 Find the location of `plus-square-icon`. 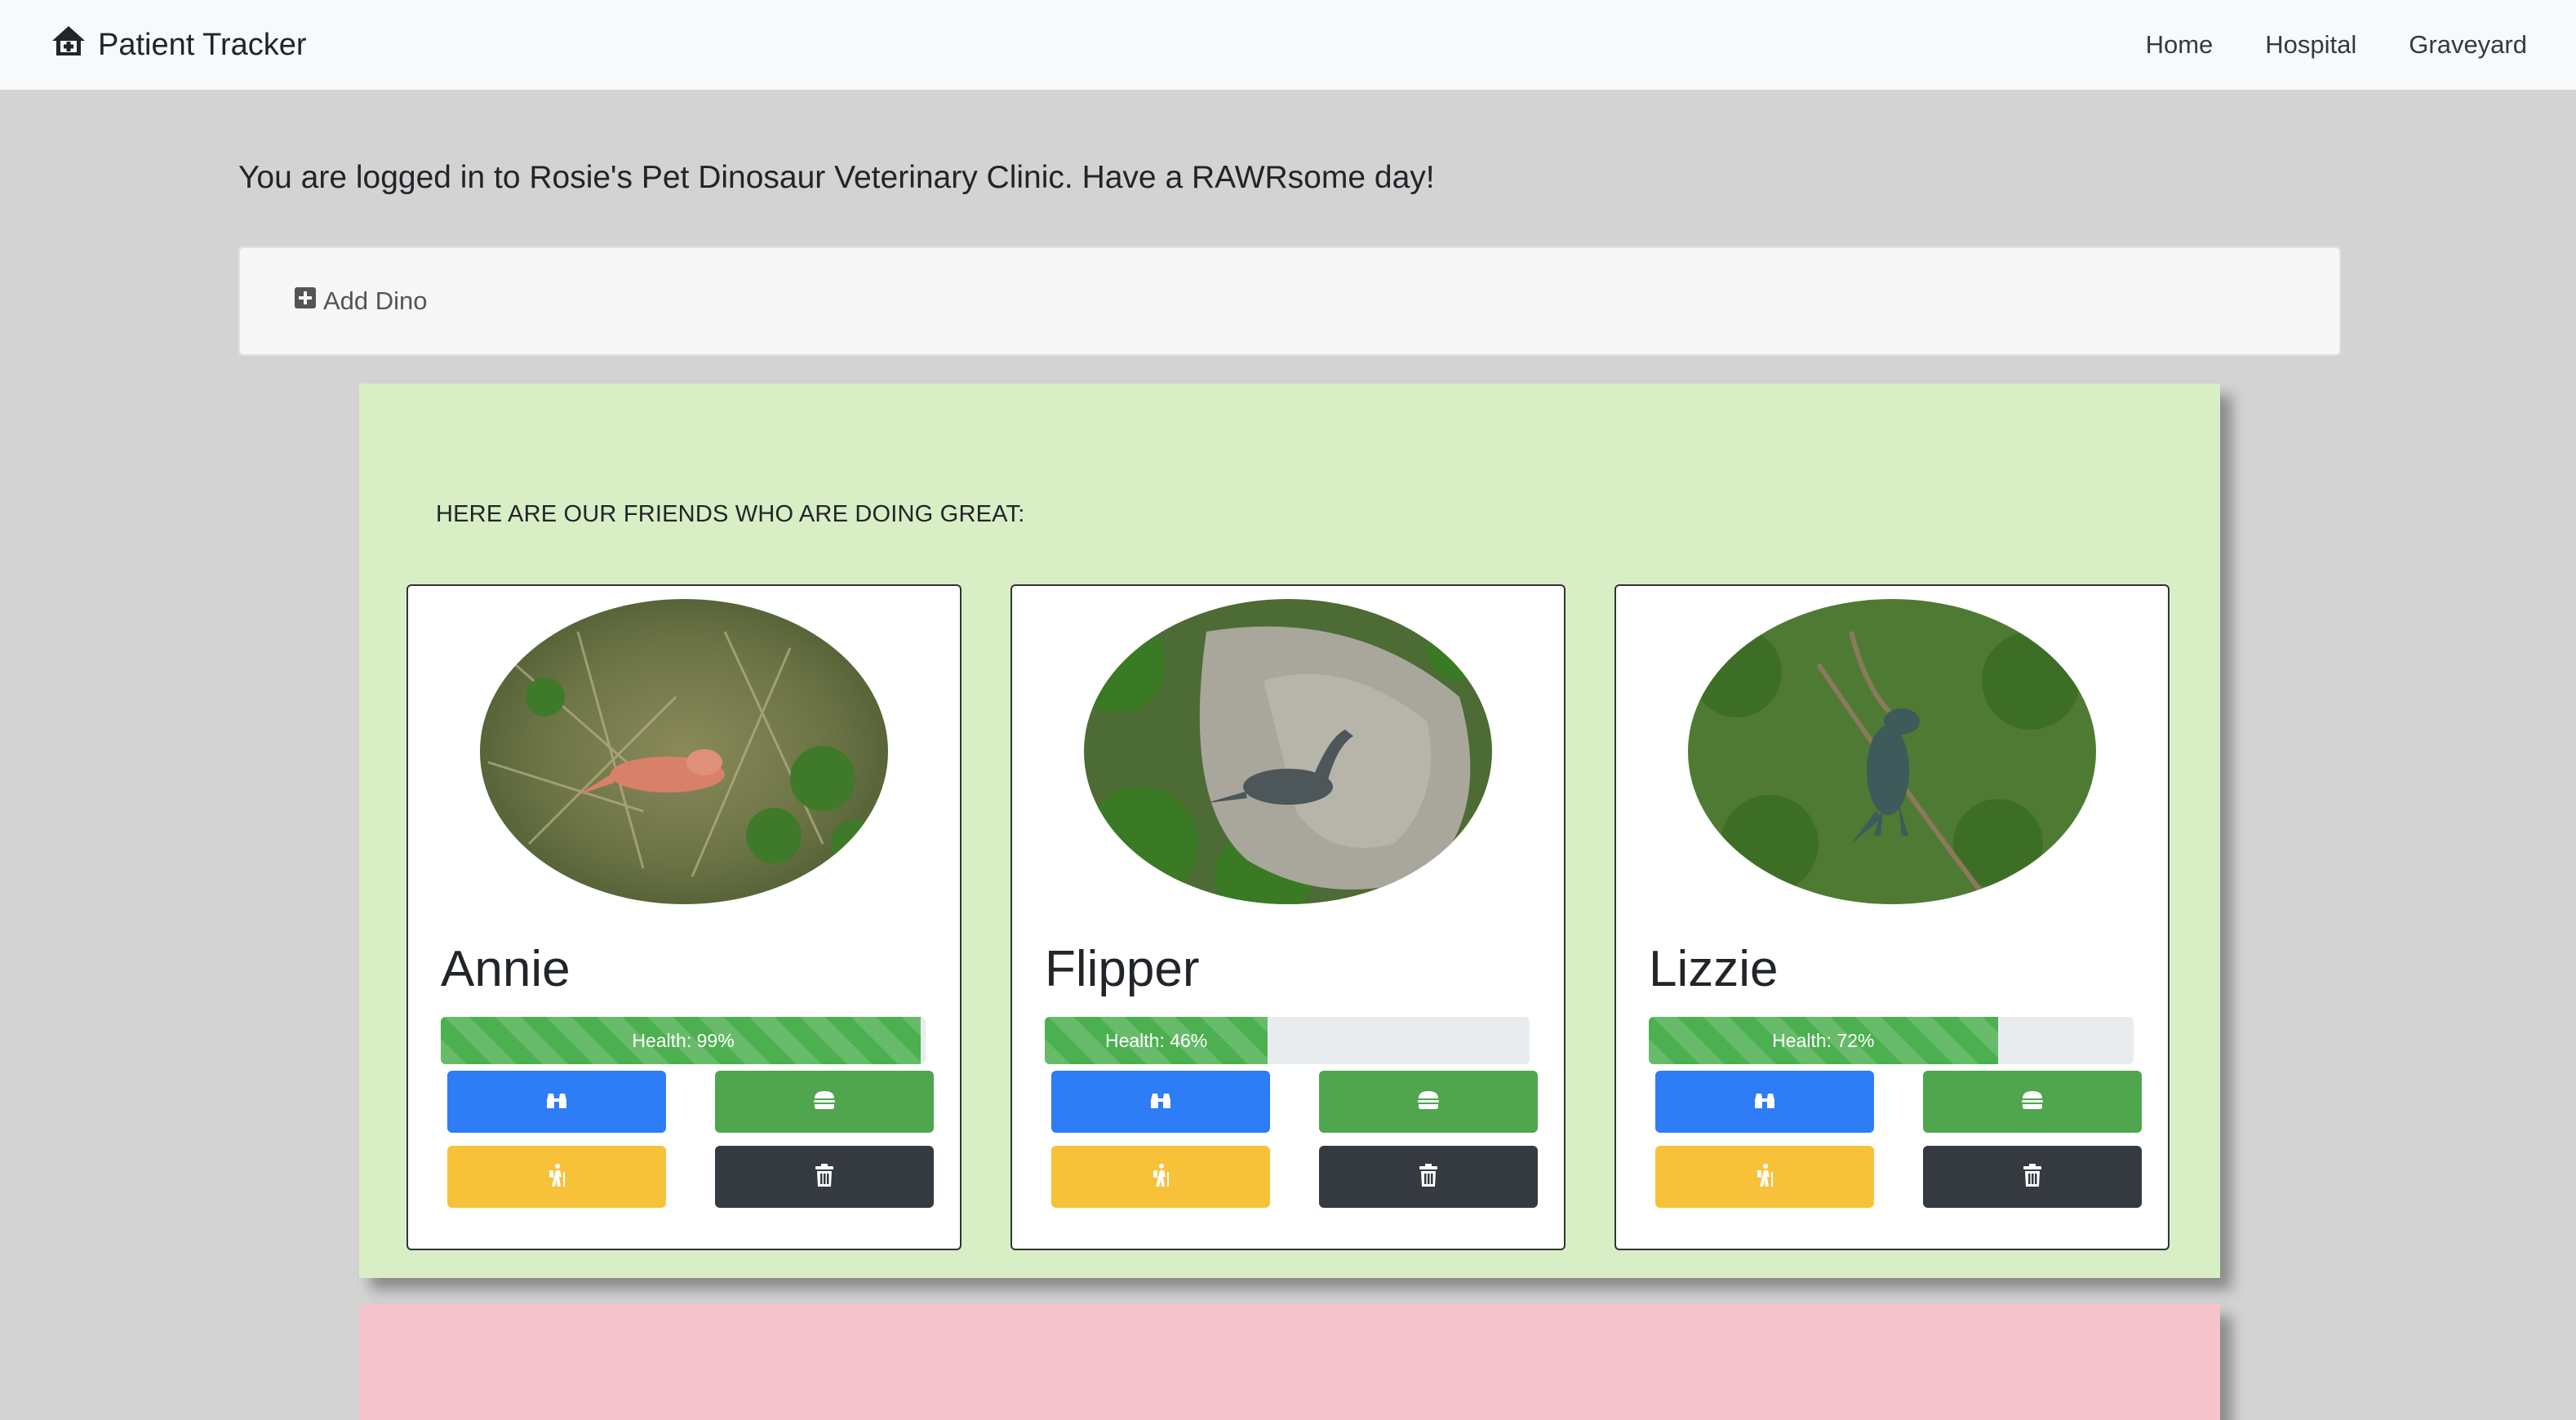

plus-square-icon is located at coordinates (305, 301).